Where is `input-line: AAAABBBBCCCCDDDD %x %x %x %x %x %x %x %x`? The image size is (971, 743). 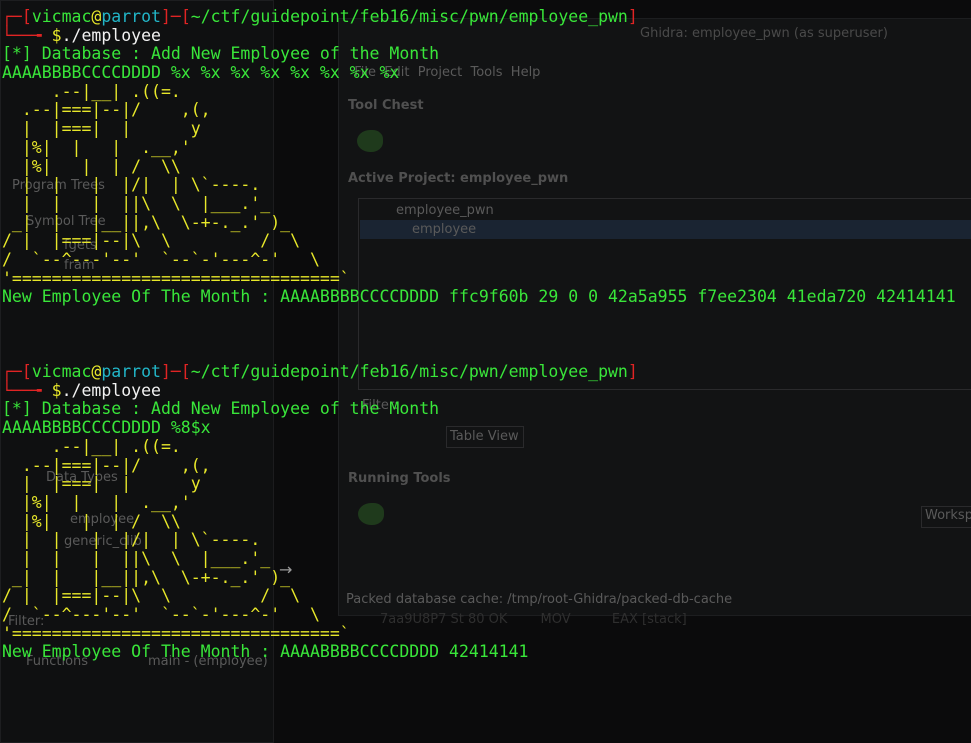
input-line: AAAABBBBCCCCDDDD %x %x %x %x %x %x %x %x is located at coordinates (201, 73).